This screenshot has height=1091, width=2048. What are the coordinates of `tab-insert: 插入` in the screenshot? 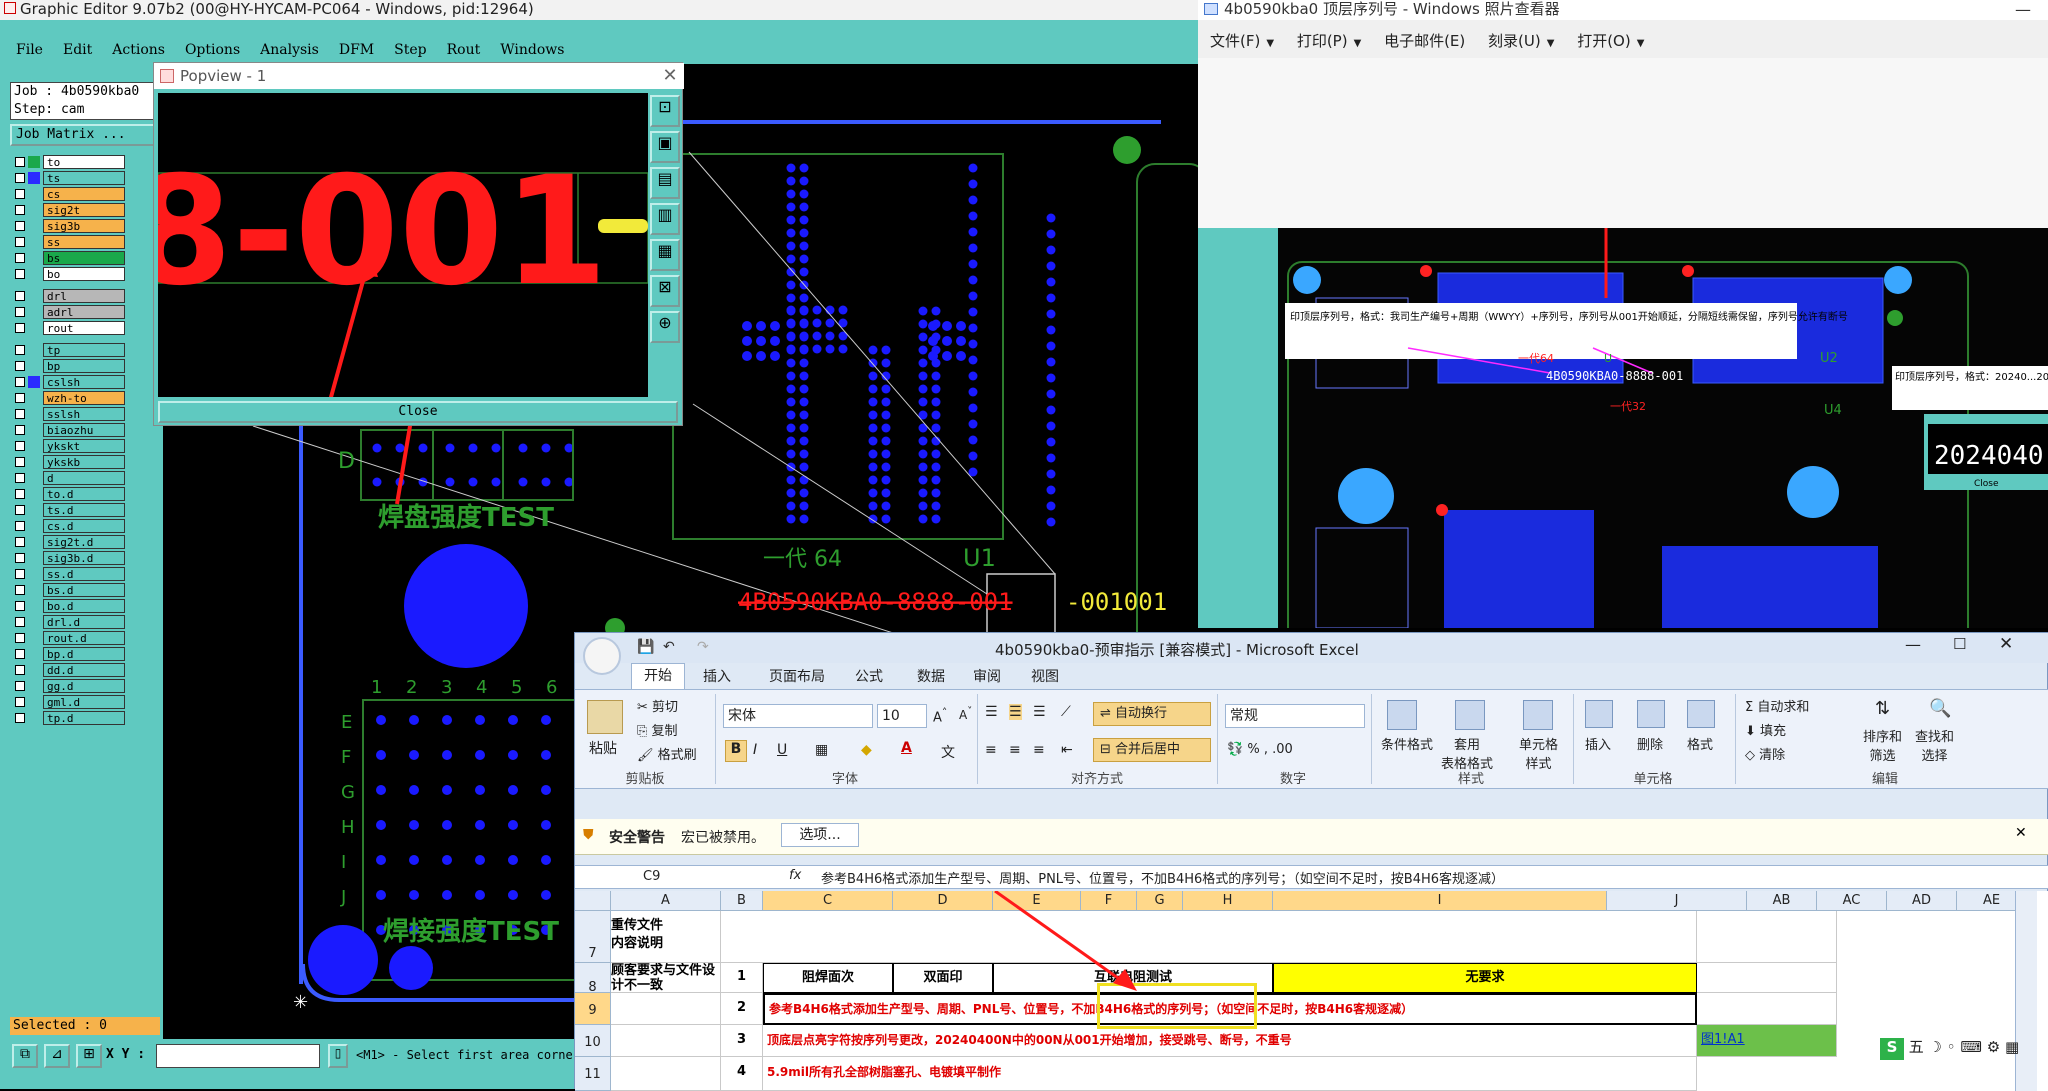 It's located at (717, 676).